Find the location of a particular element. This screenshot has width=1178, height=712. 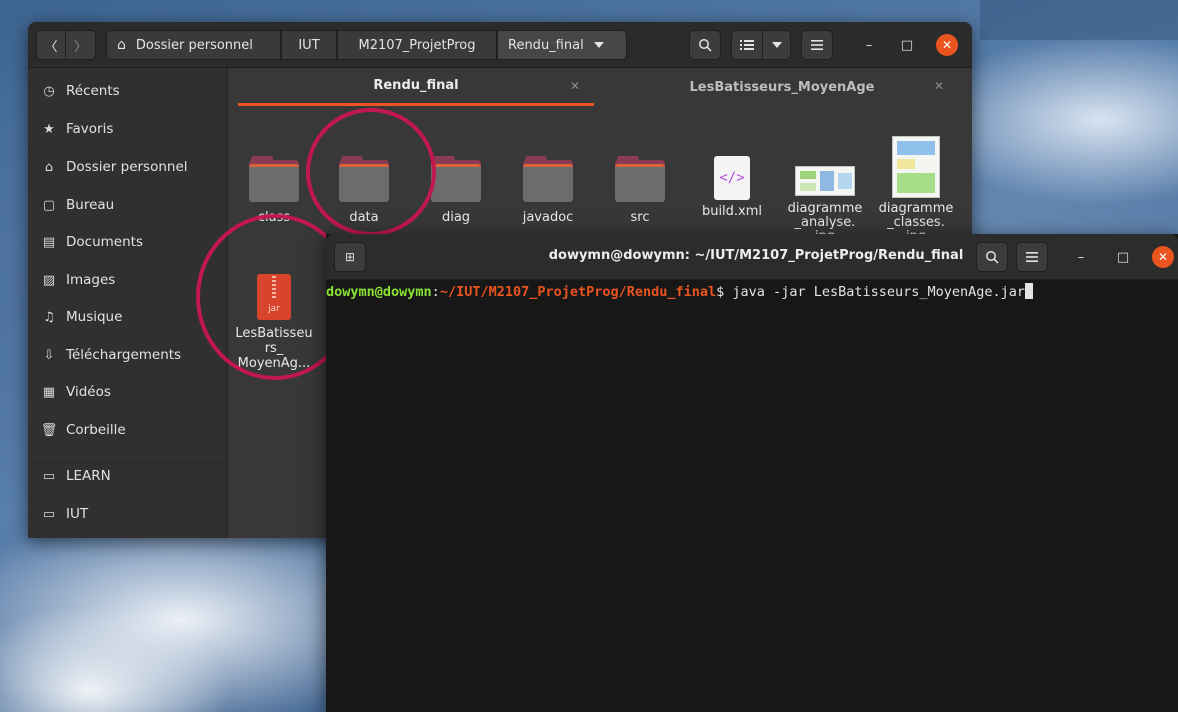

sidebar-item-label: Images is located at coordinates (91, 280).